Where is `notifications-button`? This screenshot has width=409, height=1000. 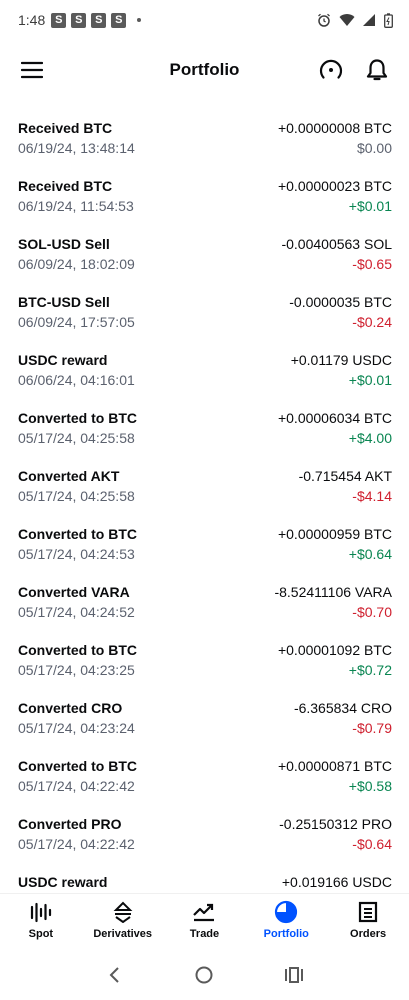 notifications-button is located at coordinates (377, 70).